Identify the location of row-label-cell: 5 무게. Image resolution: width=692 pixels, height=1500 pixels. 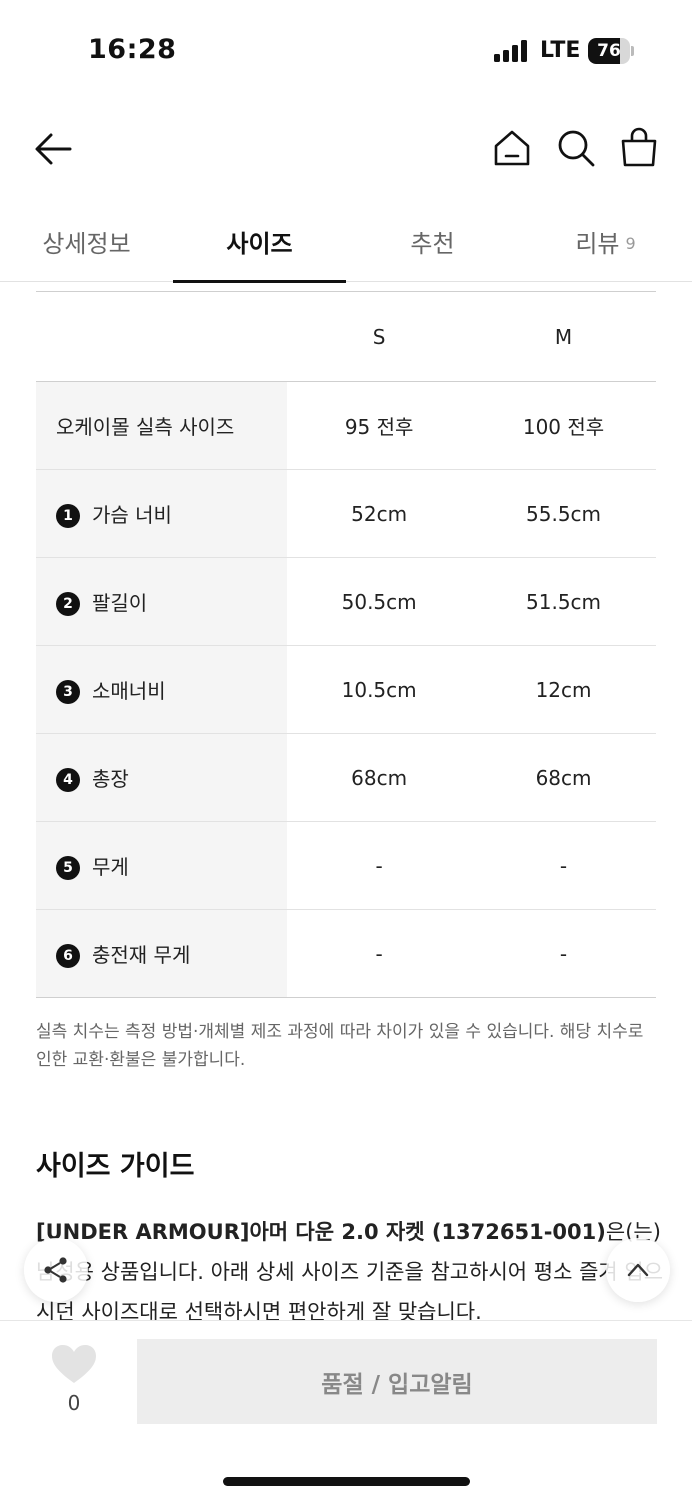
(162, 865).